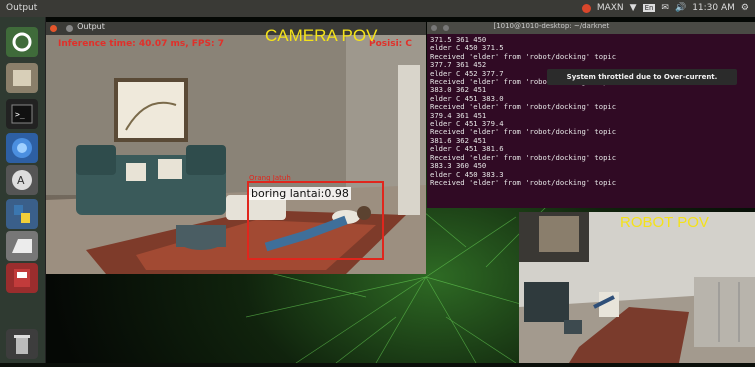  Describe the element at coordinates (664, 222) in the screenshot. I see `robot-pov-label: ROBOT POV` at that location.